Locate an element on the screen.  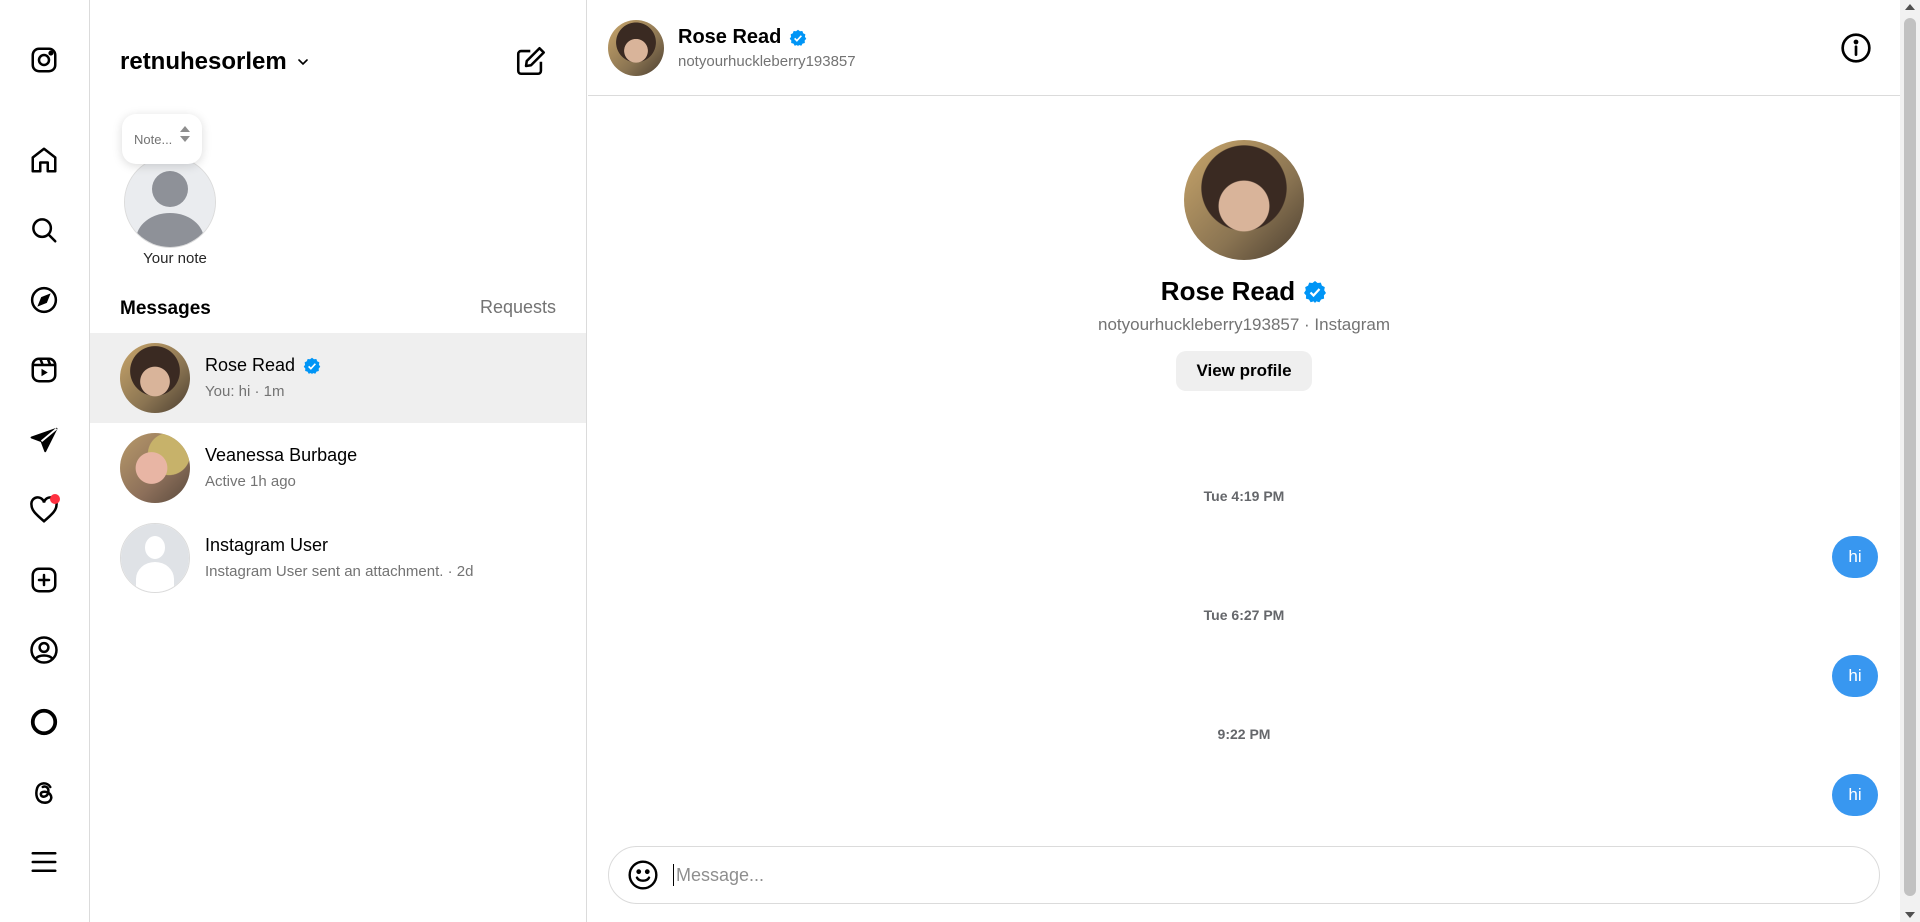
conversation-info-button is located at coordinates (1856, 48).